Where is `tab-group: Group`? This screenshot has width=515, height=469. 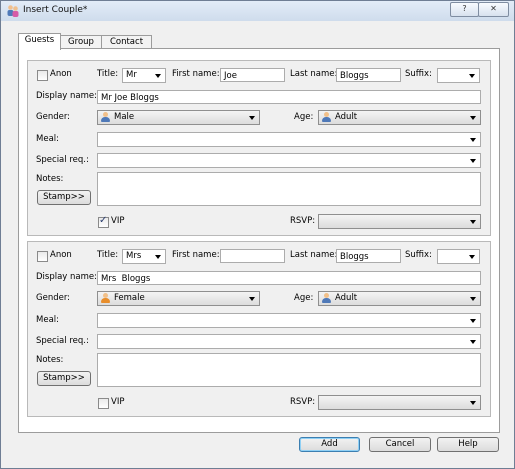
tab-group: Group is located at coordinates (81, 42).